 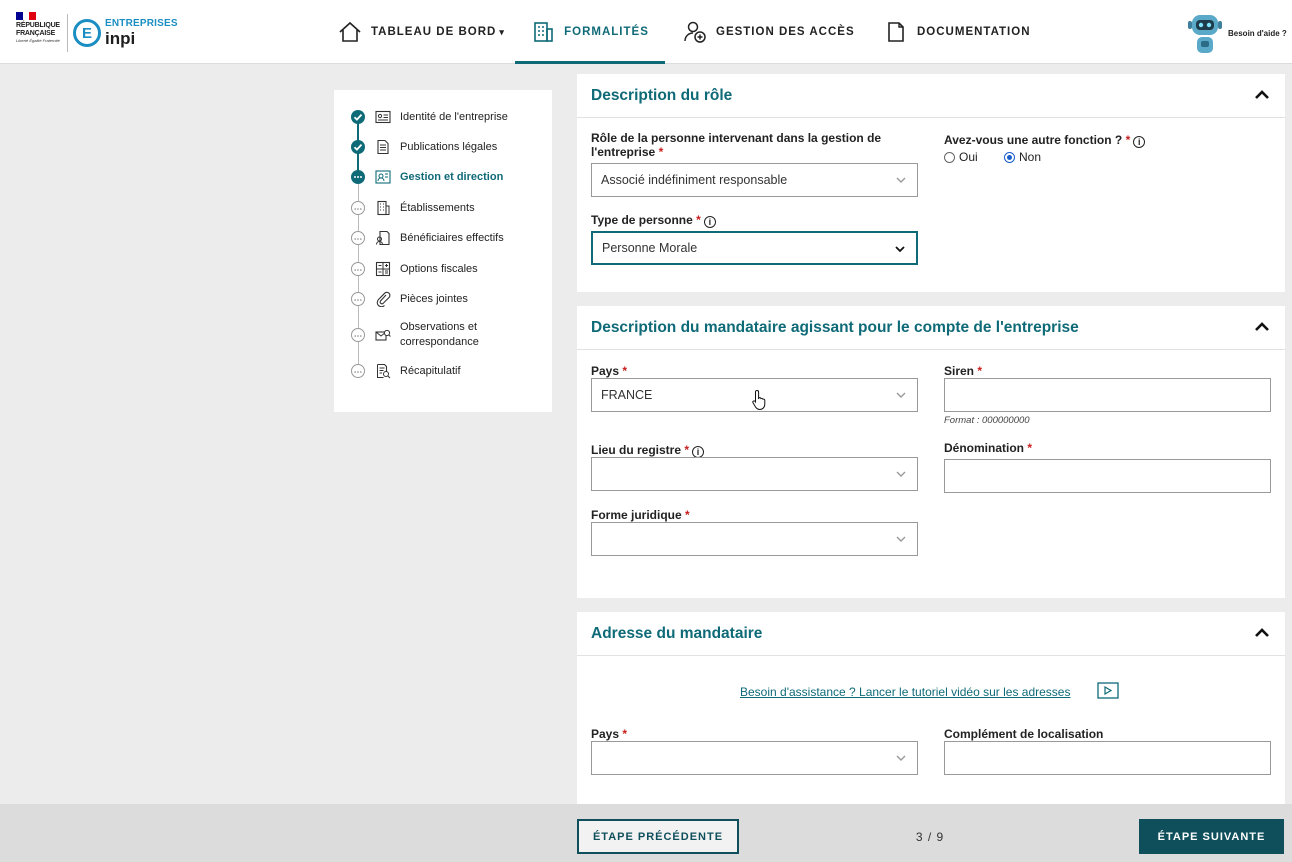 What do you see at coordinates (930, 837) in the screenshot?
I see `step-counter: 3 / 9` at bounding box center [930, 837].